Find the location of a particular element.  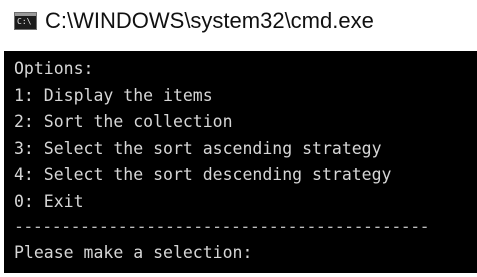

icon-prompt-glyph: C:\ is located at coordinates (24, 21).